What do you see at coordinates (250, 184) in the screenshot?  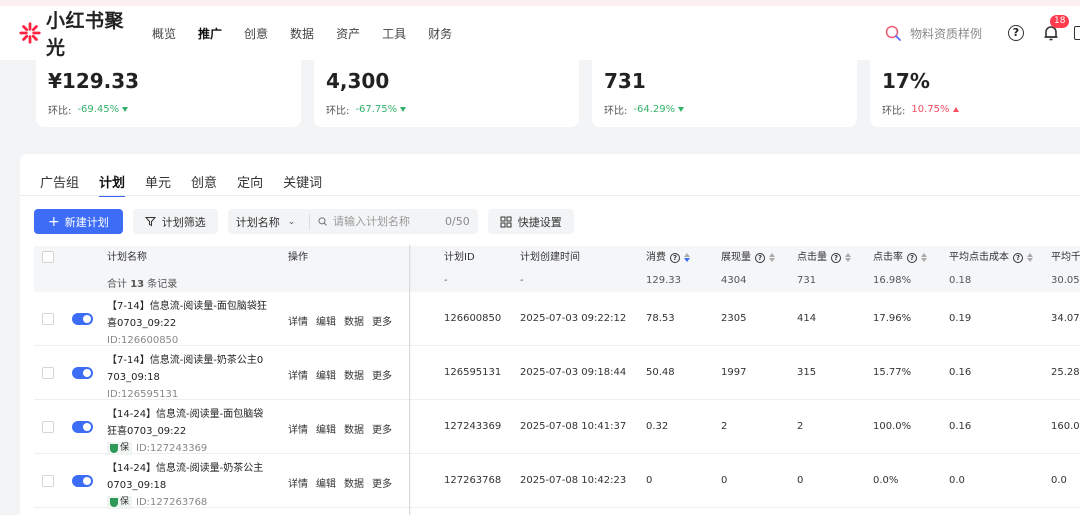 I see `tab-targeting: 定向` at bounding box center [250, 184].